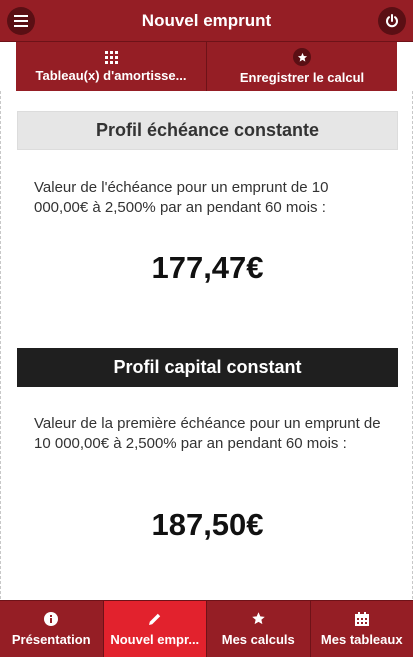 Image resolution: width=413 pixels, height=657 pixels. What do you see at coordinates (207, 524) in the screenshot?
I see `constant-capital-amount: 187,50€` at bounding box center [207, 524].